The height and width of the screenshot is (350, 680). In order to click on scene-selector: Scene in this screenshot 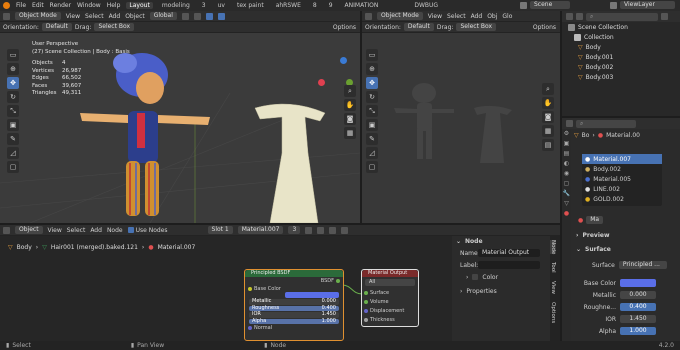, I will do `click(545, 5)`.